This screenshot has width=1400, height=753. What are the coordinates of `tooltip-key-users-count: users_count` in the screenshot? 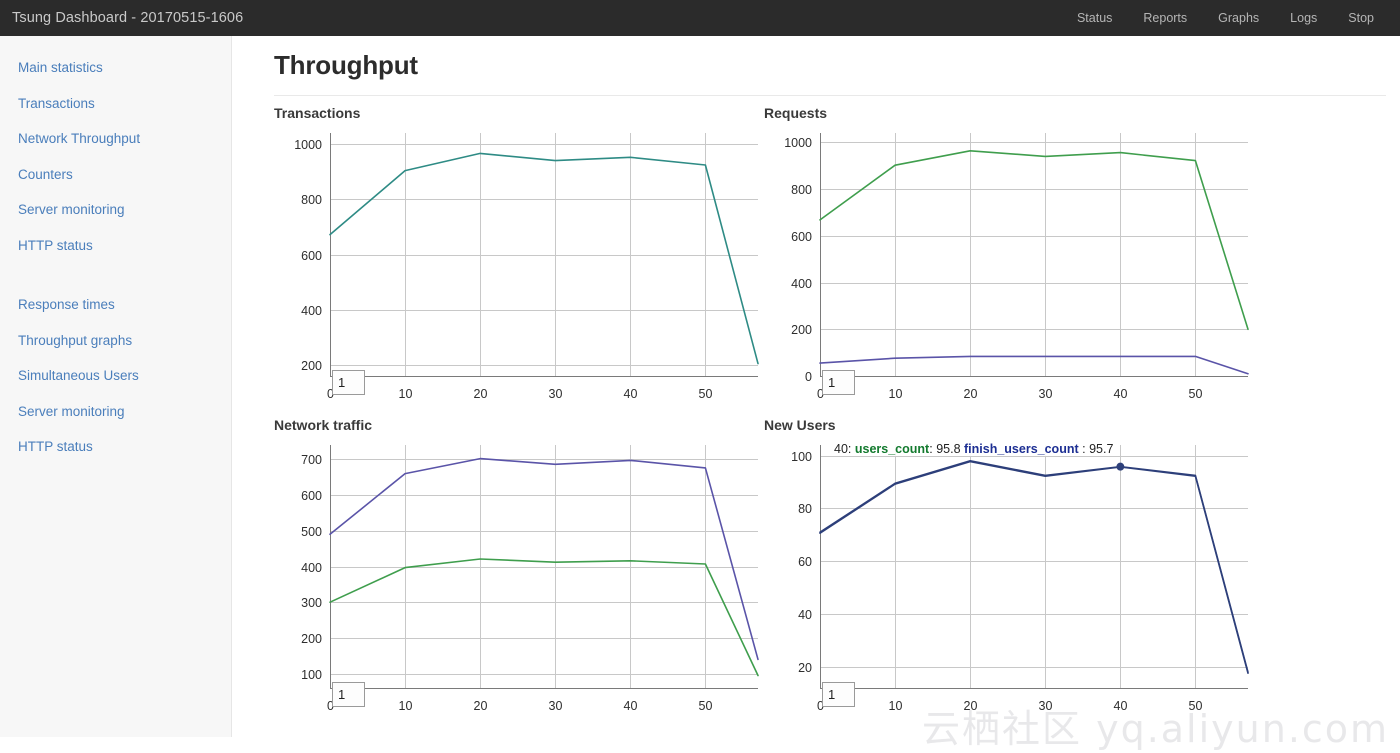 It's located at (892, 449).